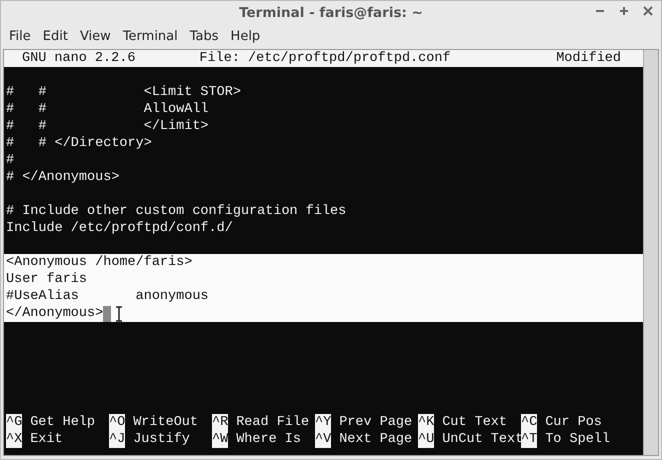  What do you see at coordinates (176, 211) in the screenshot?
I see `code-text: # Include other custom configuration files` at bounding box center [176, 211].